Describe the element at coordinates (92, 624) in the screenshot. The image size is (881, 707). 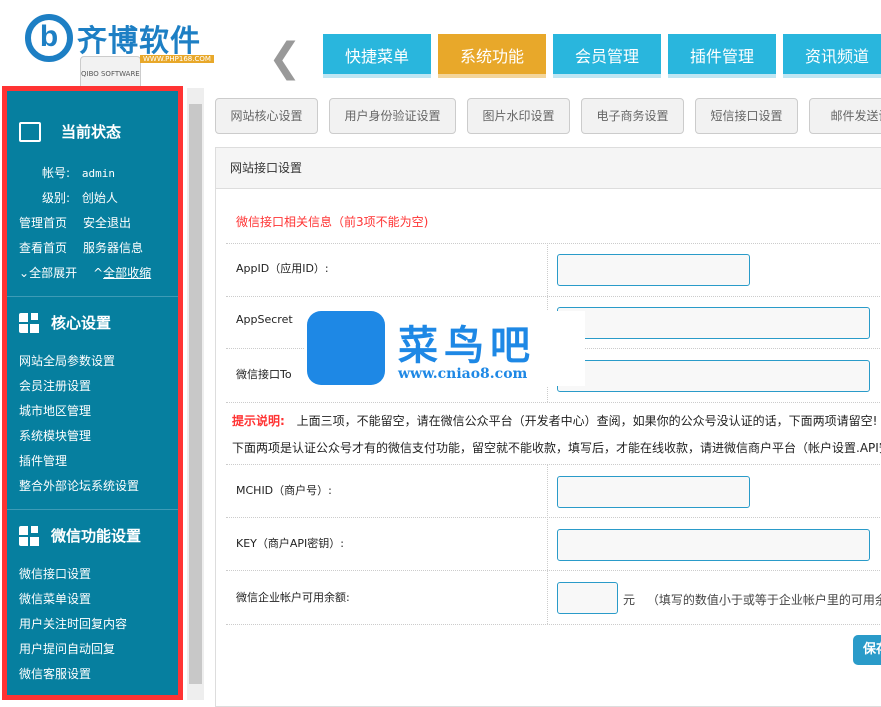
I see `sidebar-item: 用户关注时回复内容` at that location.